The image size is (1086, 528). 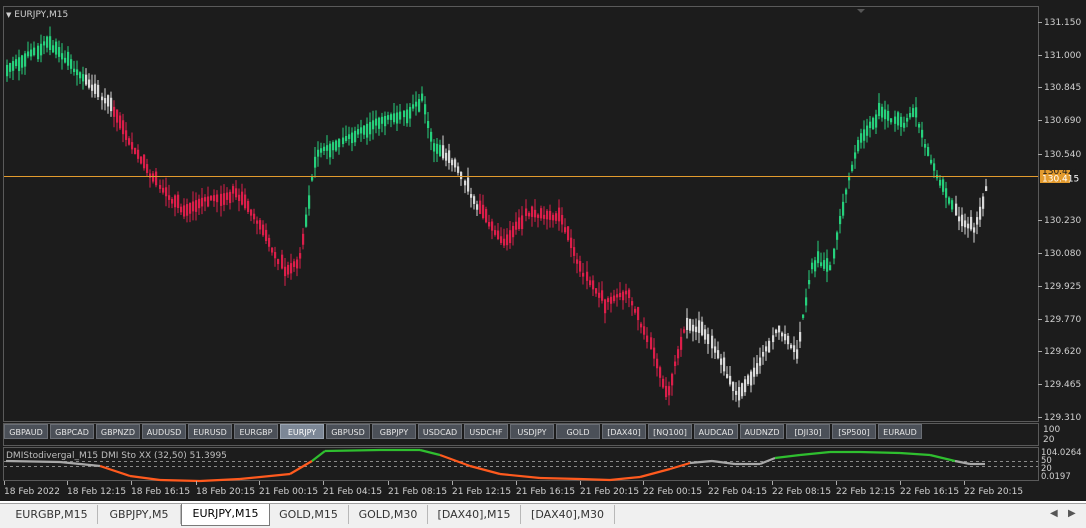 I want to click on symbol-button-gbpjpy: GBPJPY, so click(x=394, y=431).